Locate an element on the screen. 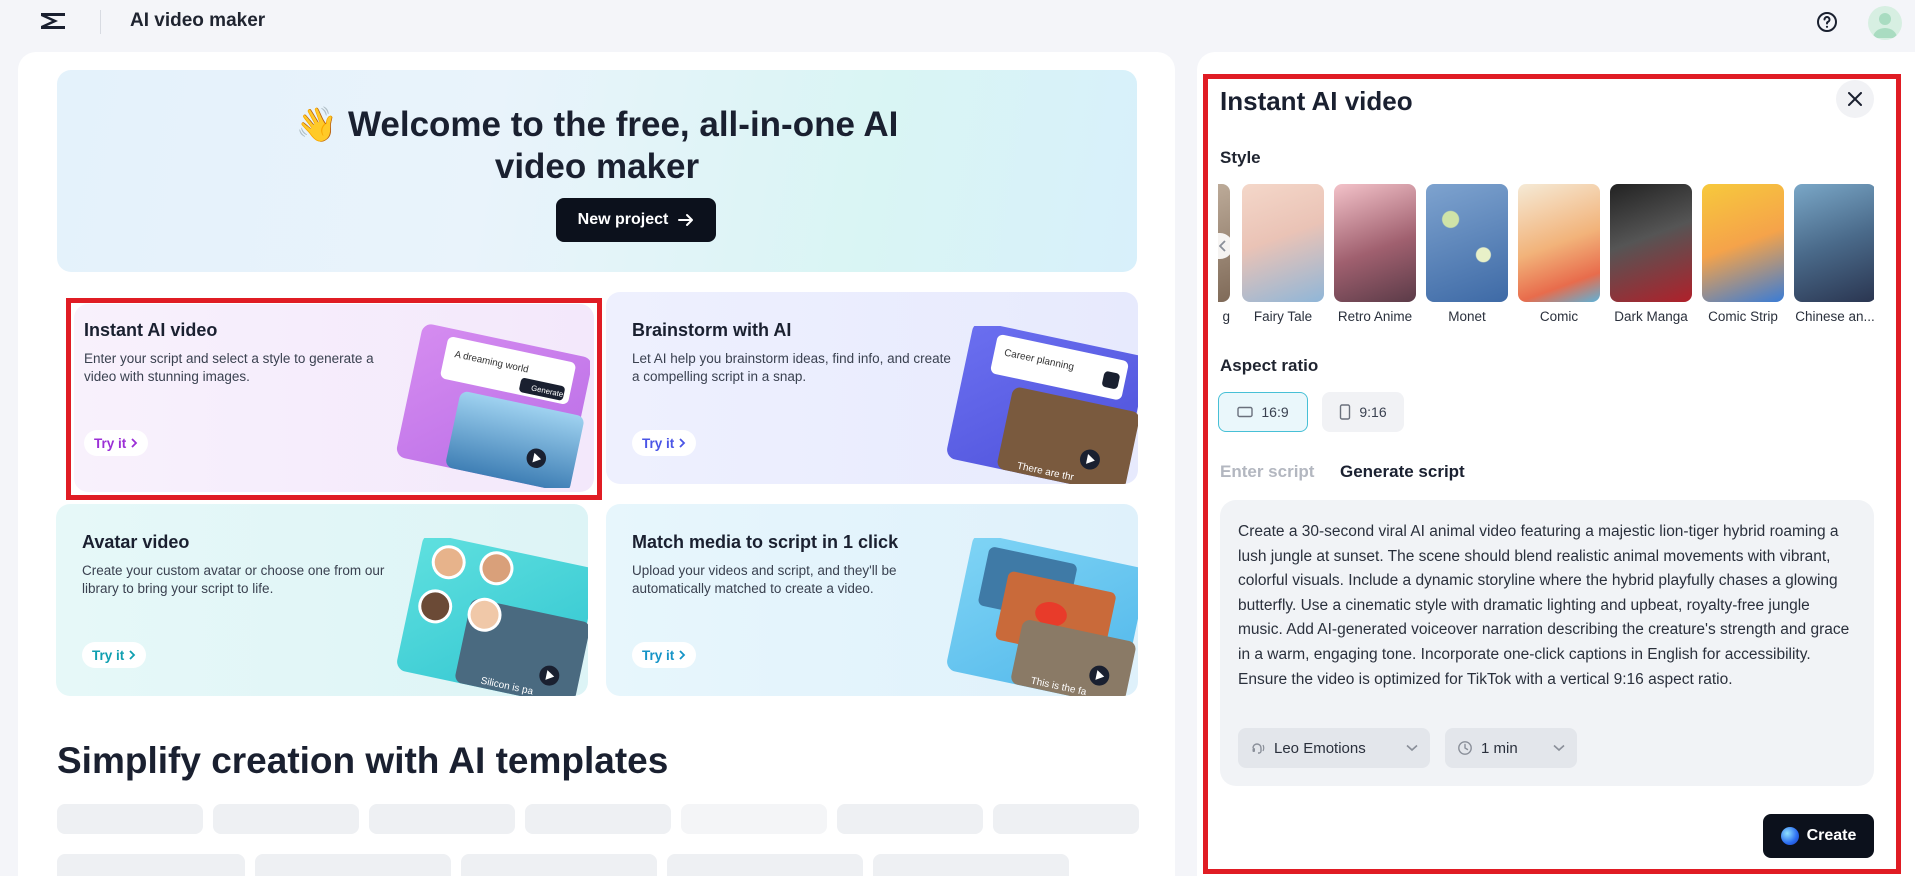 The image size is (1915, 876). voice-dropdown: Leo Emotions is located at coordinates (1334, 748).